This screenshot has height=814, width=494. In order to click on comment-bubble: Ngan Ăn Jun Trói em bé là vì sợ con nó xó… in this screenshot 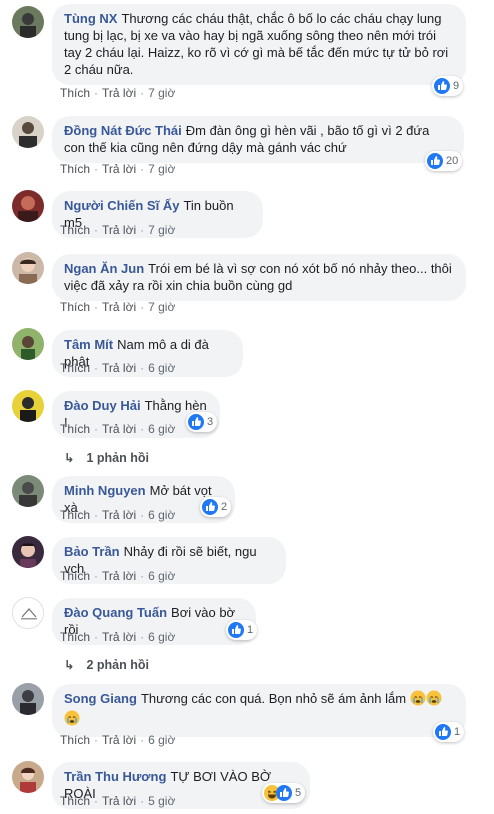, I will do `click(259, 277)`.